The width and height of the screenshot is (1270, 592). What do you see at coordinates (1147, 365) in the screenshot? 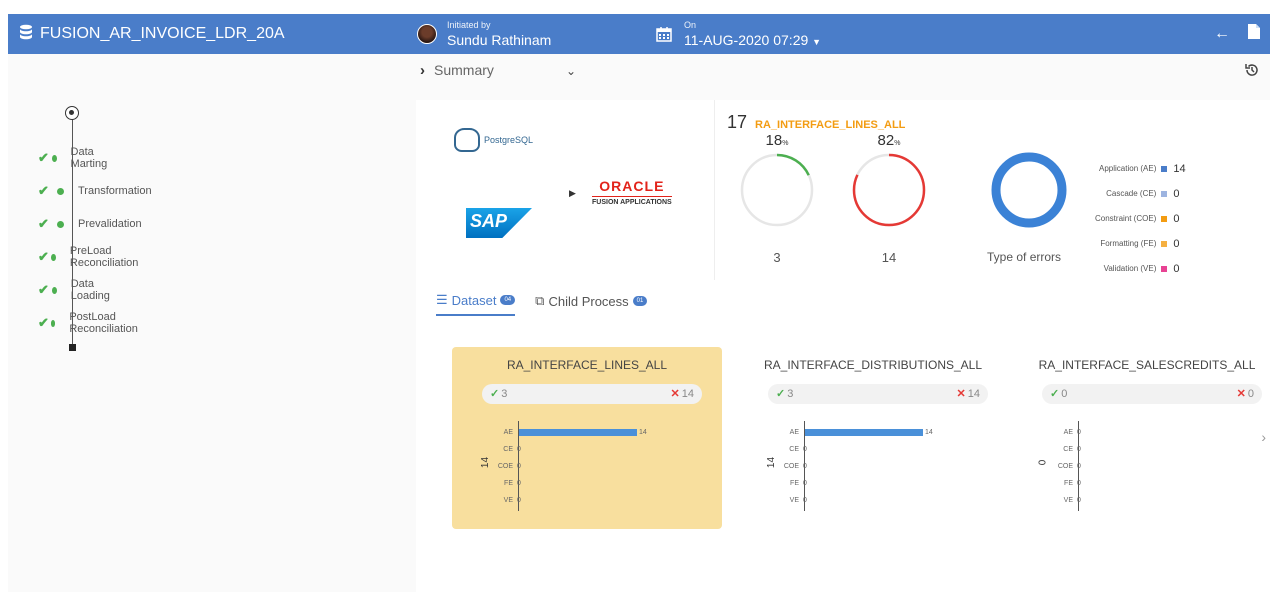
I see `card-title: RA_INTERFACE_SALESCREDITS_ALL` at bounding box center [1147, 365].